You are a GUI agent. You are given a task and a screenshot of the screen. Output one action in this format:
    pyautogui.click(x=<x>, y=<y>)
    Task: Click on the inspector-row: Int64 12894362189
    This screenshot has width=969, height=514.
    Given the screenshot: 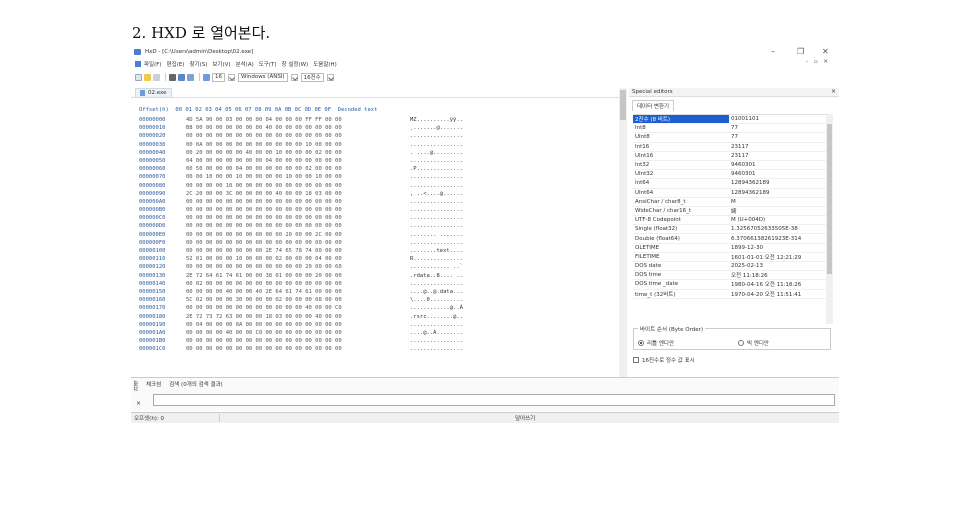 What is the action you would take?
    pyautogui.click(x=730, y=184)
    